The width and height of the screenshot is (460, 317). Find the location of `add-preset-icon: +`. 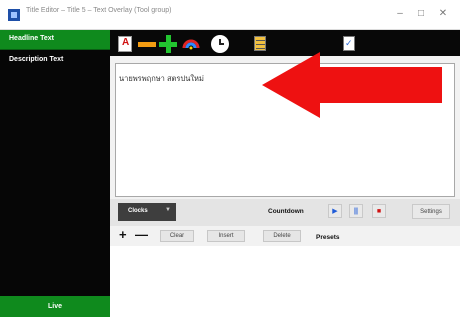

add-preset-icon: + is located at coordinates (123, 234).